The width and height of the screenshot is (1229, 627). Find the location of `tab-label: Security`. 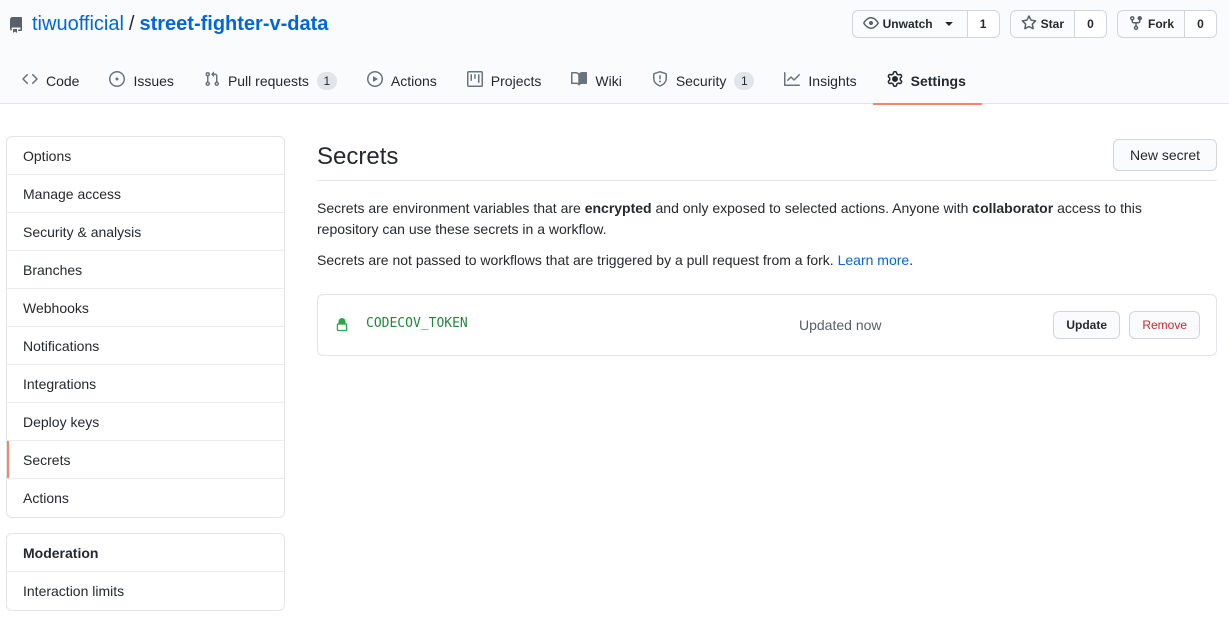

tab-label: Security is located at coordinates (701, 80).